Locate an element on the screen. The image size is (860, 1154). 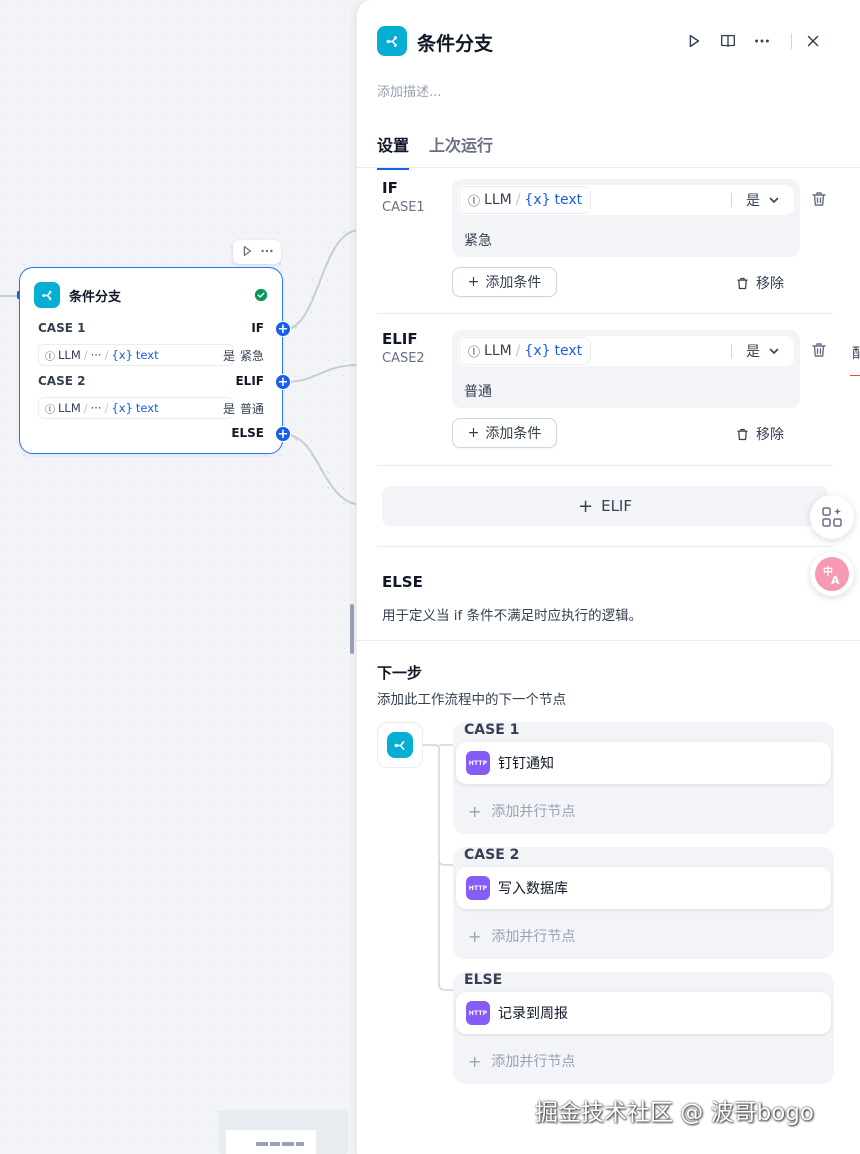
elif-output-handle: + is located at coordinates (283, 382).